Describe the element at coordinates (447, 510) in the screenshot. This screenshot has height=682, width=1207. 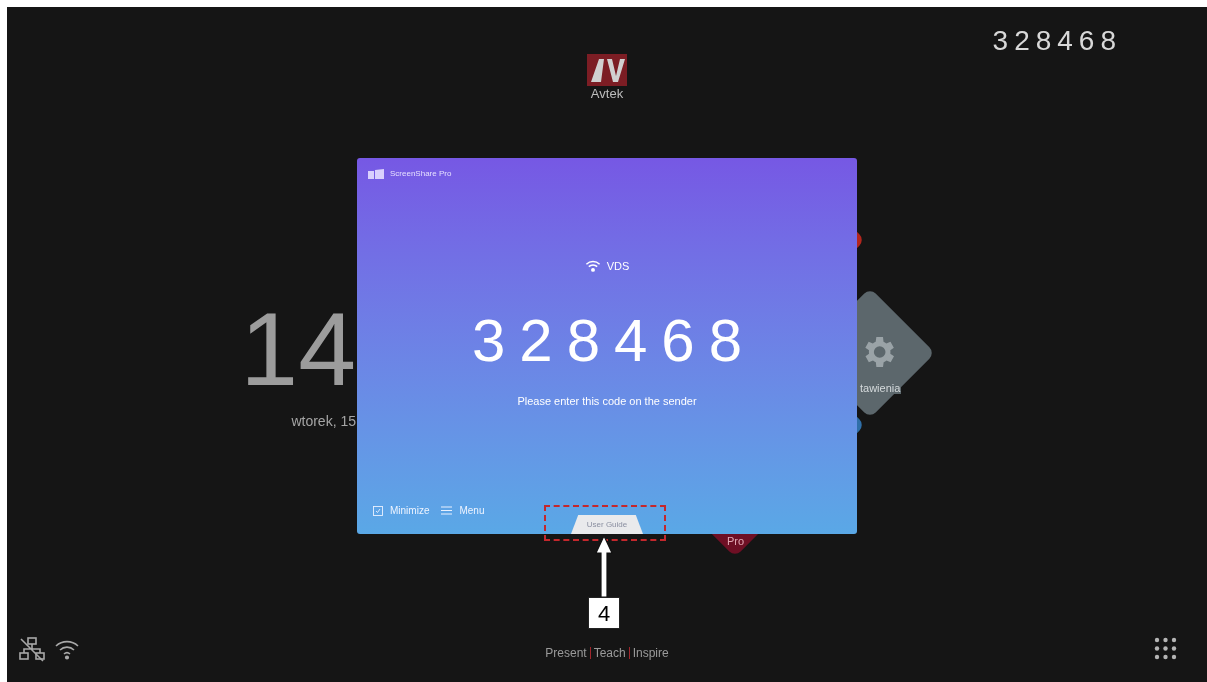
I see `menu-icon` at that location.